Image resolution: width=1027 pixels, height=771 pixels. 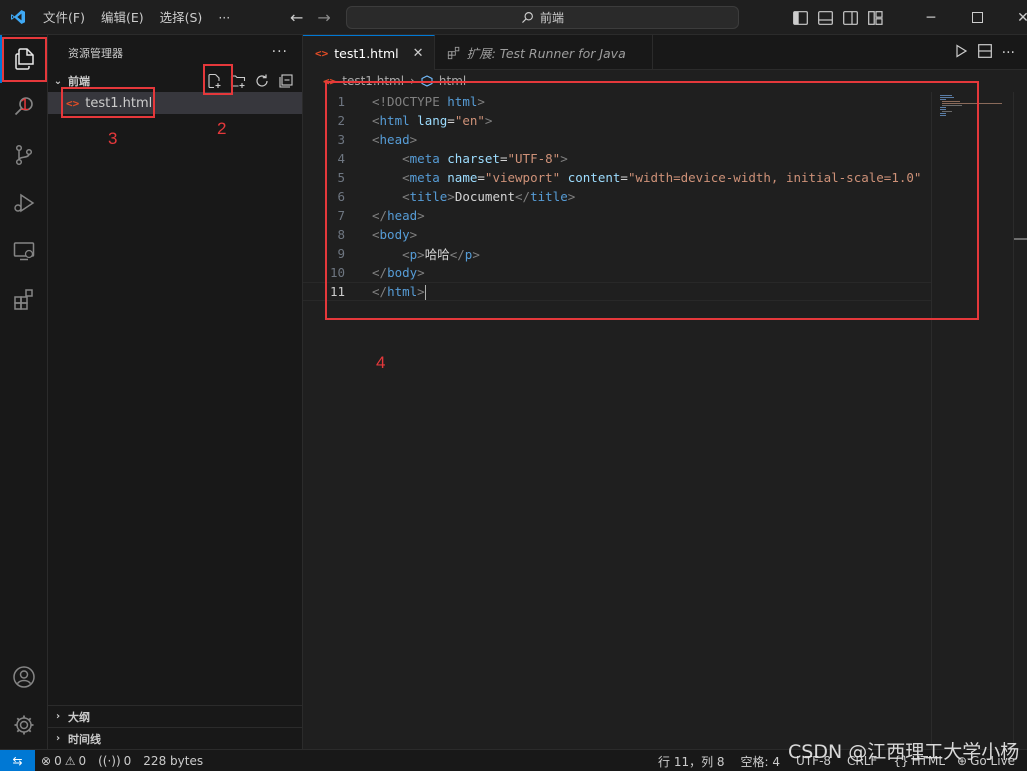 What do you see at coordinates (310, 17) in the screenshot?
I see `nav-arrows: ← →` at bounding box center [310, 17].